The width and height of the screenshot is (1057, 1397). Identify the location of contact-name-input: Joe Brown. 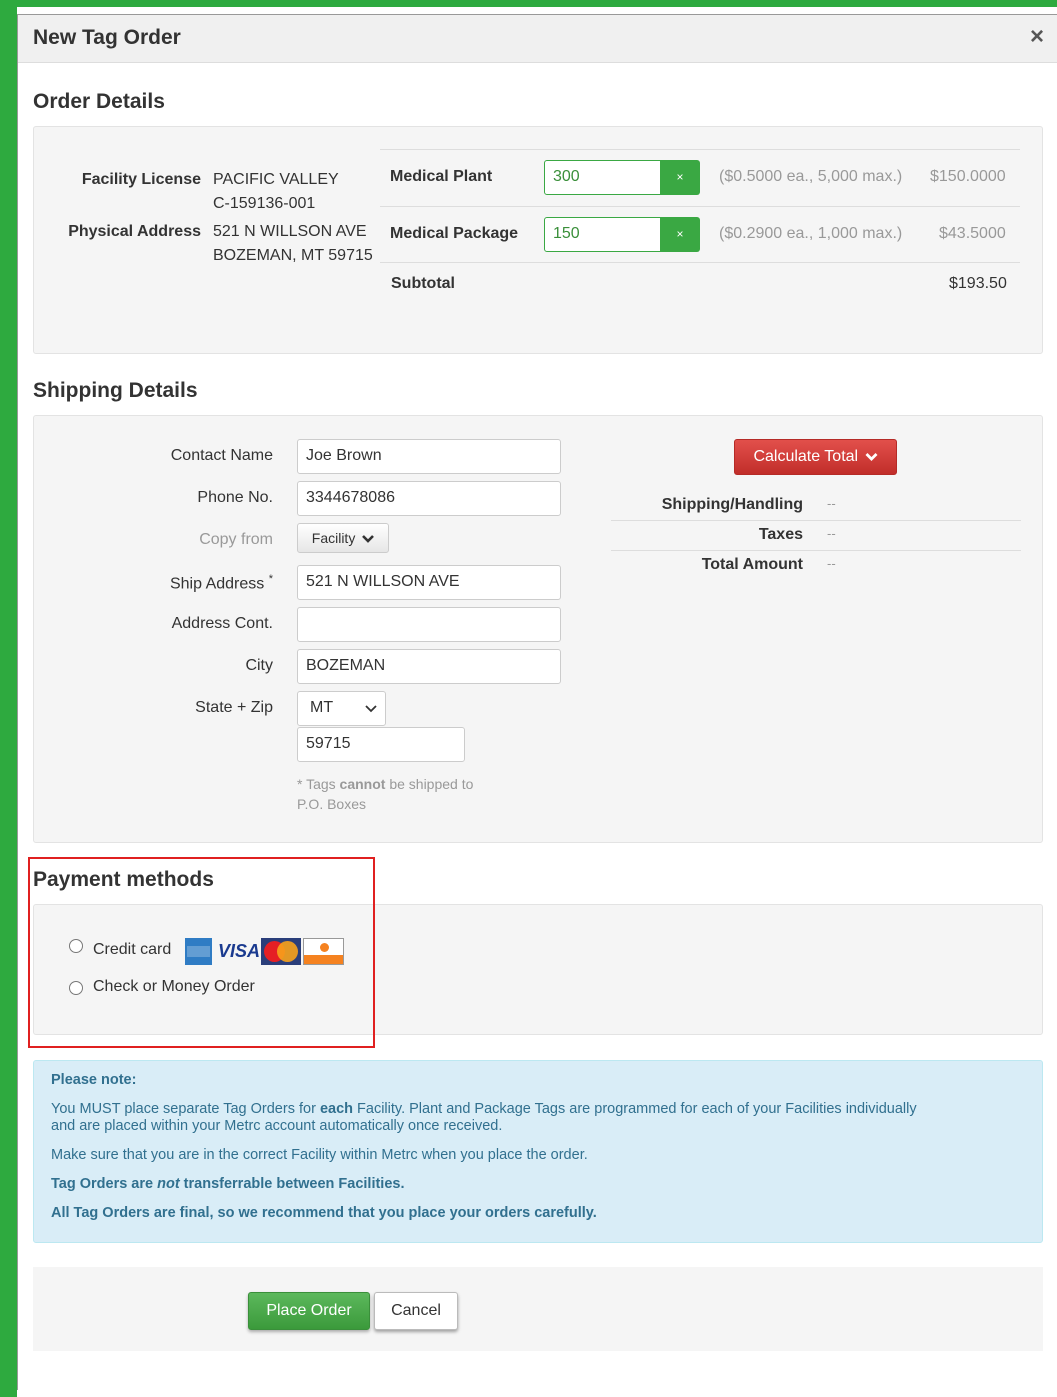
(429, 456).